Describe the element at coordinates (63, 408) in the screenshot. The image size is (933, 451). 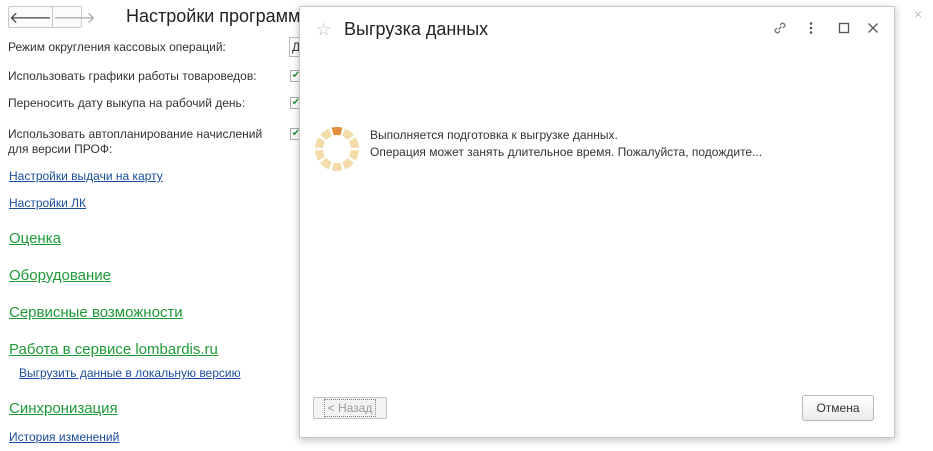
I see `section-sync: Синхронизация` at that location.